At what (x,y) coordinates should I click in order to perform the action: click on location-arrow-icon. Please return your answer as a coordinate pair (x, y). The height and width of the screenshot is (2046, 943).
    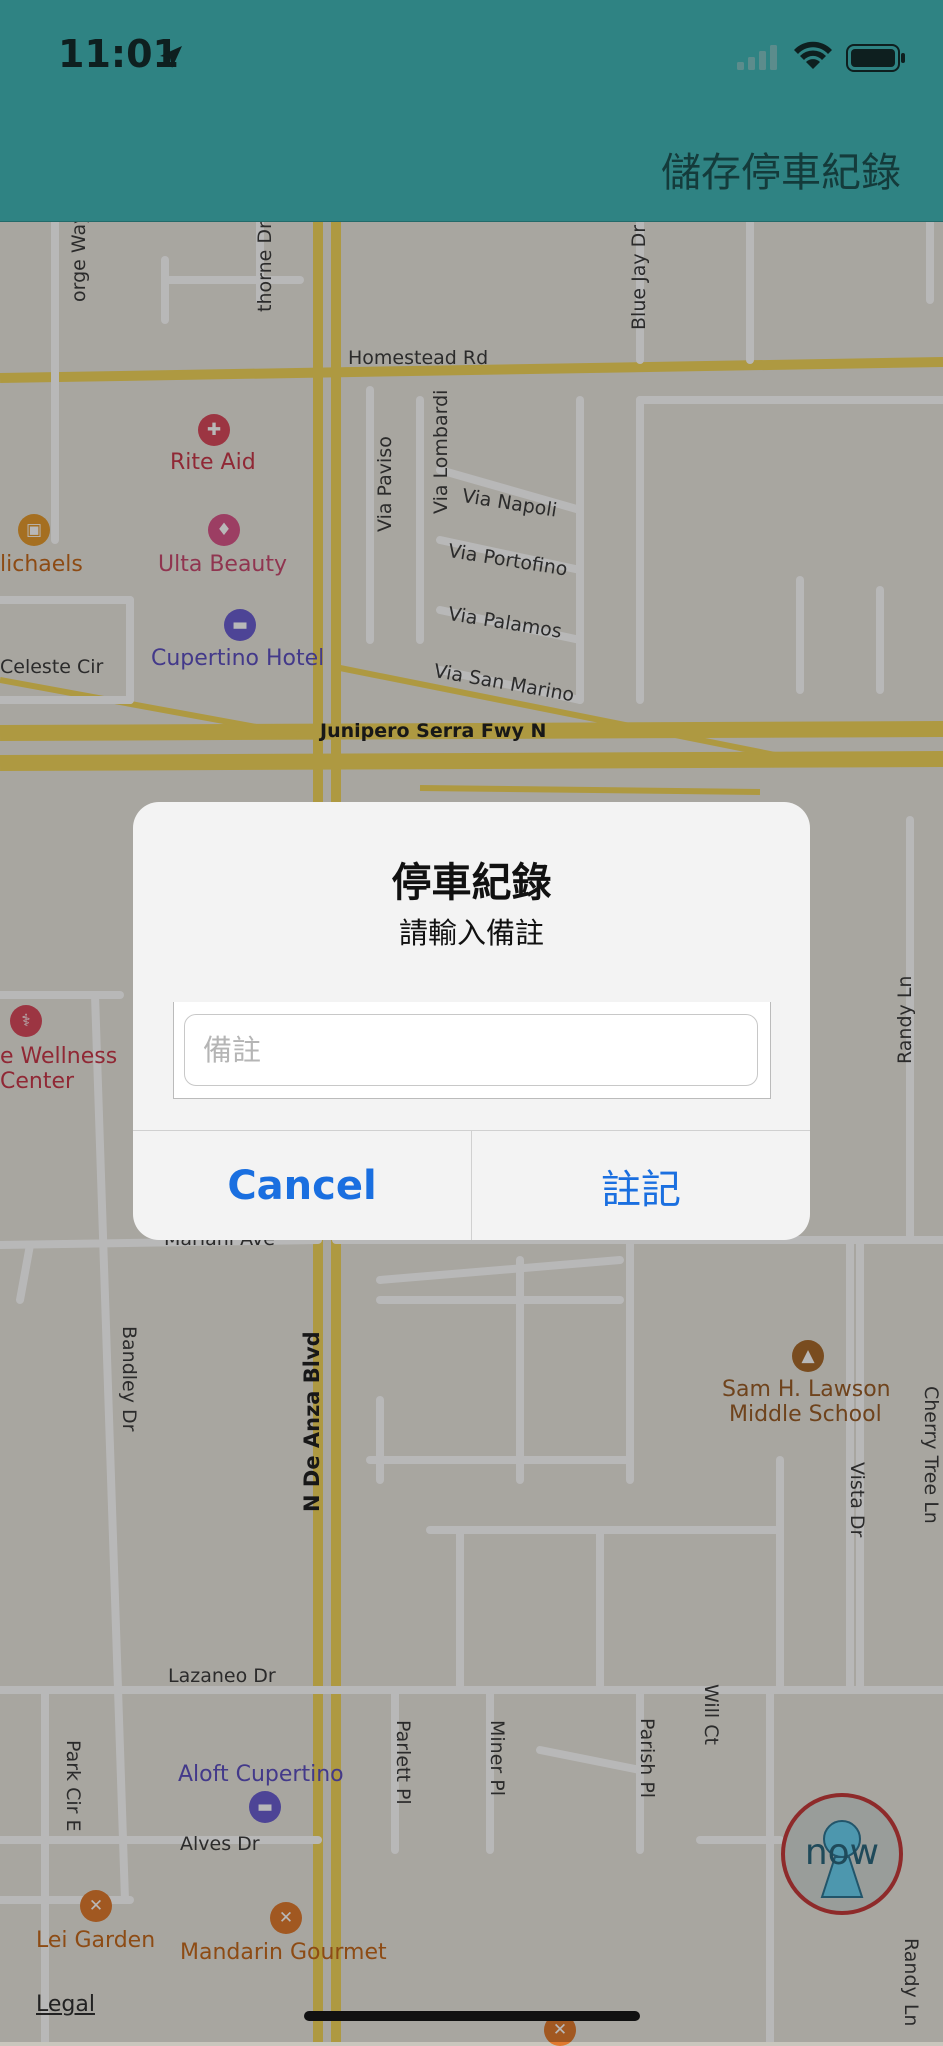
    Looking at the image, I should click on (171, 57).